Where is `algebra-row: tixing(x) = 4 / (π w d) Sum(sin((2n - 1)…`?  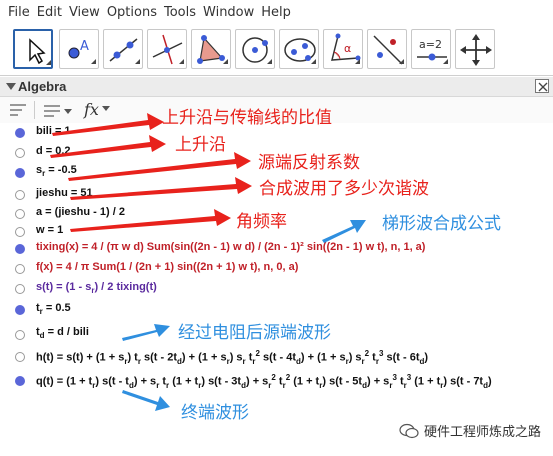 algebra-row: tixing(x) = 4 / (π w d) Sum(sin((2n - 1)… is located at coordinates (276, 251).